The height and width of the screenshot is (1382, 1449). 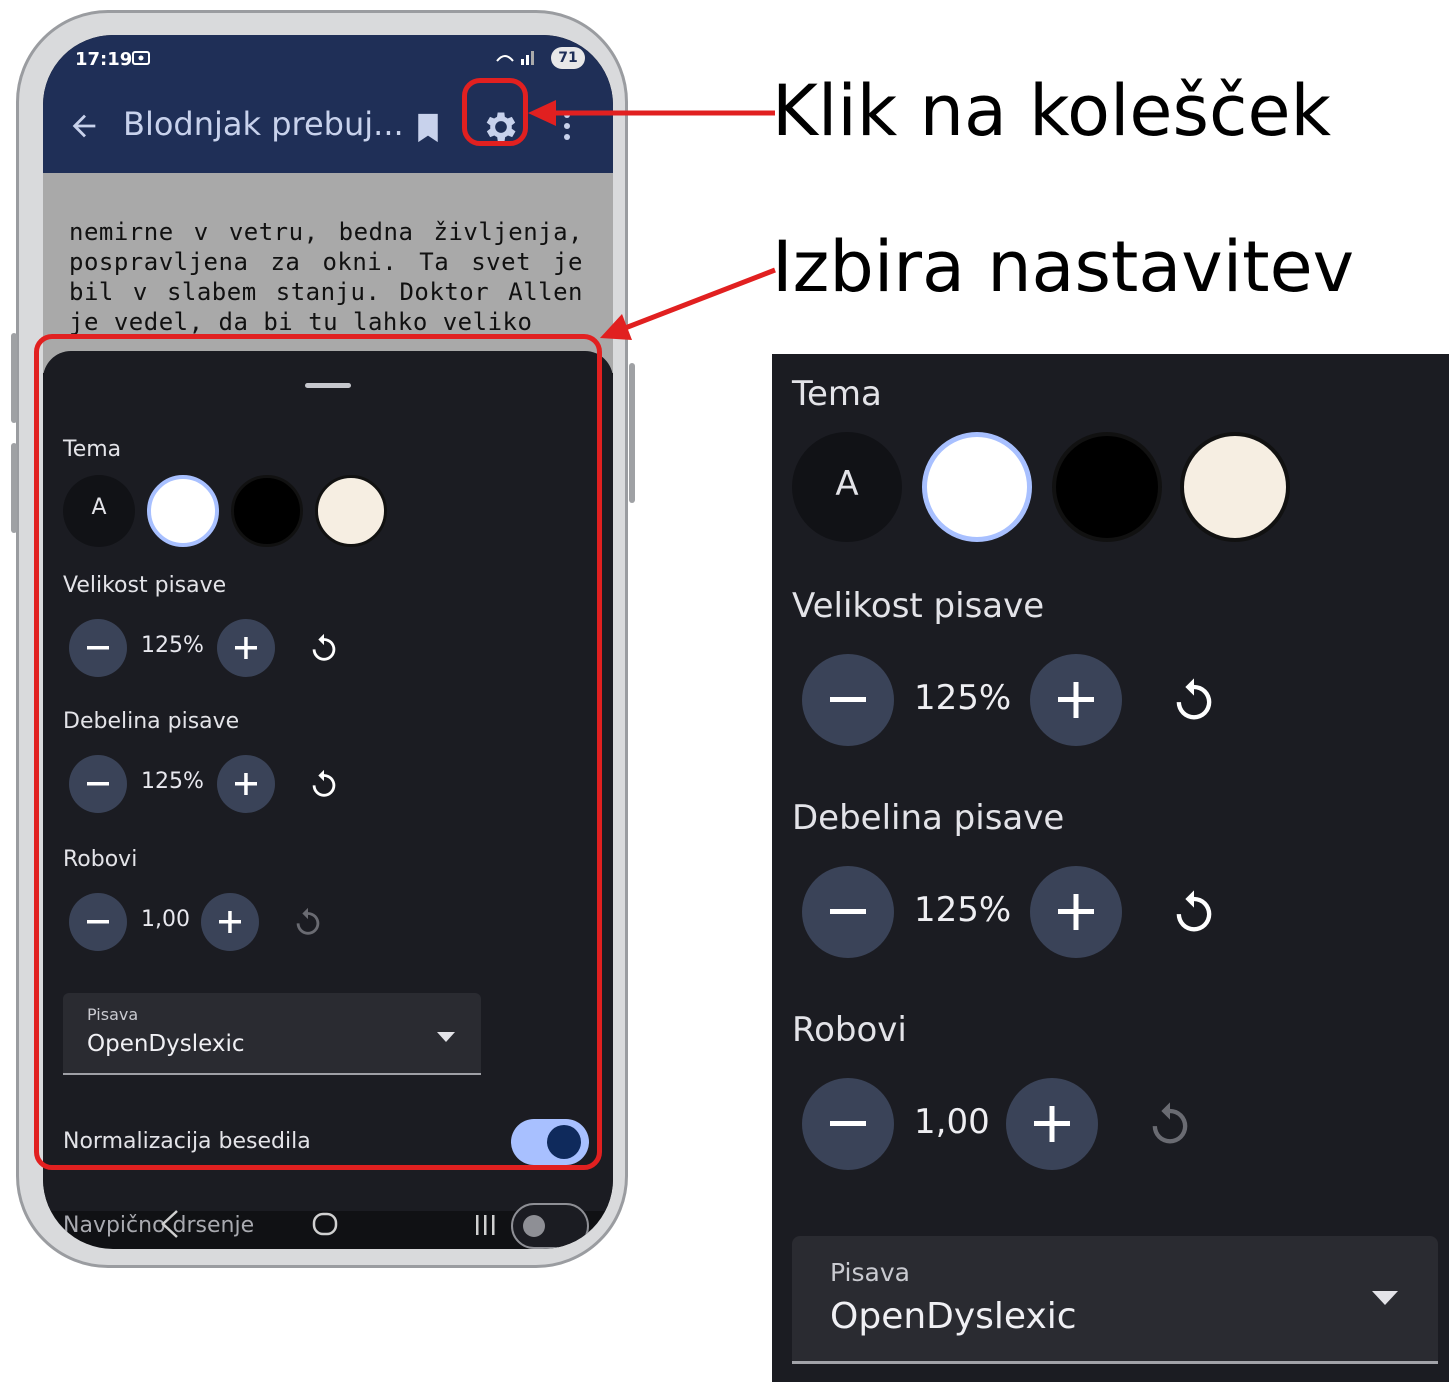 What do you see at coordinates (848, 1124) in the screenshot?
I see `margins-decrease-button` at bounding box center [848, 1124].